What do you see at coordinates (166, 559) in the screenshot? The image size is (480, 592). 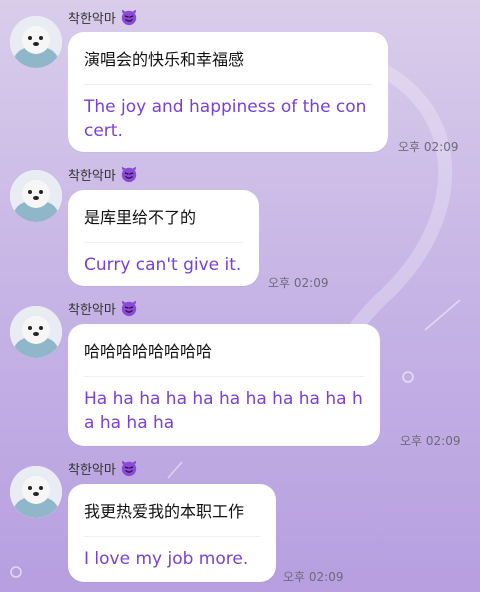 I see `translation-text: I love my job more.` at bounding box center [166, 559].